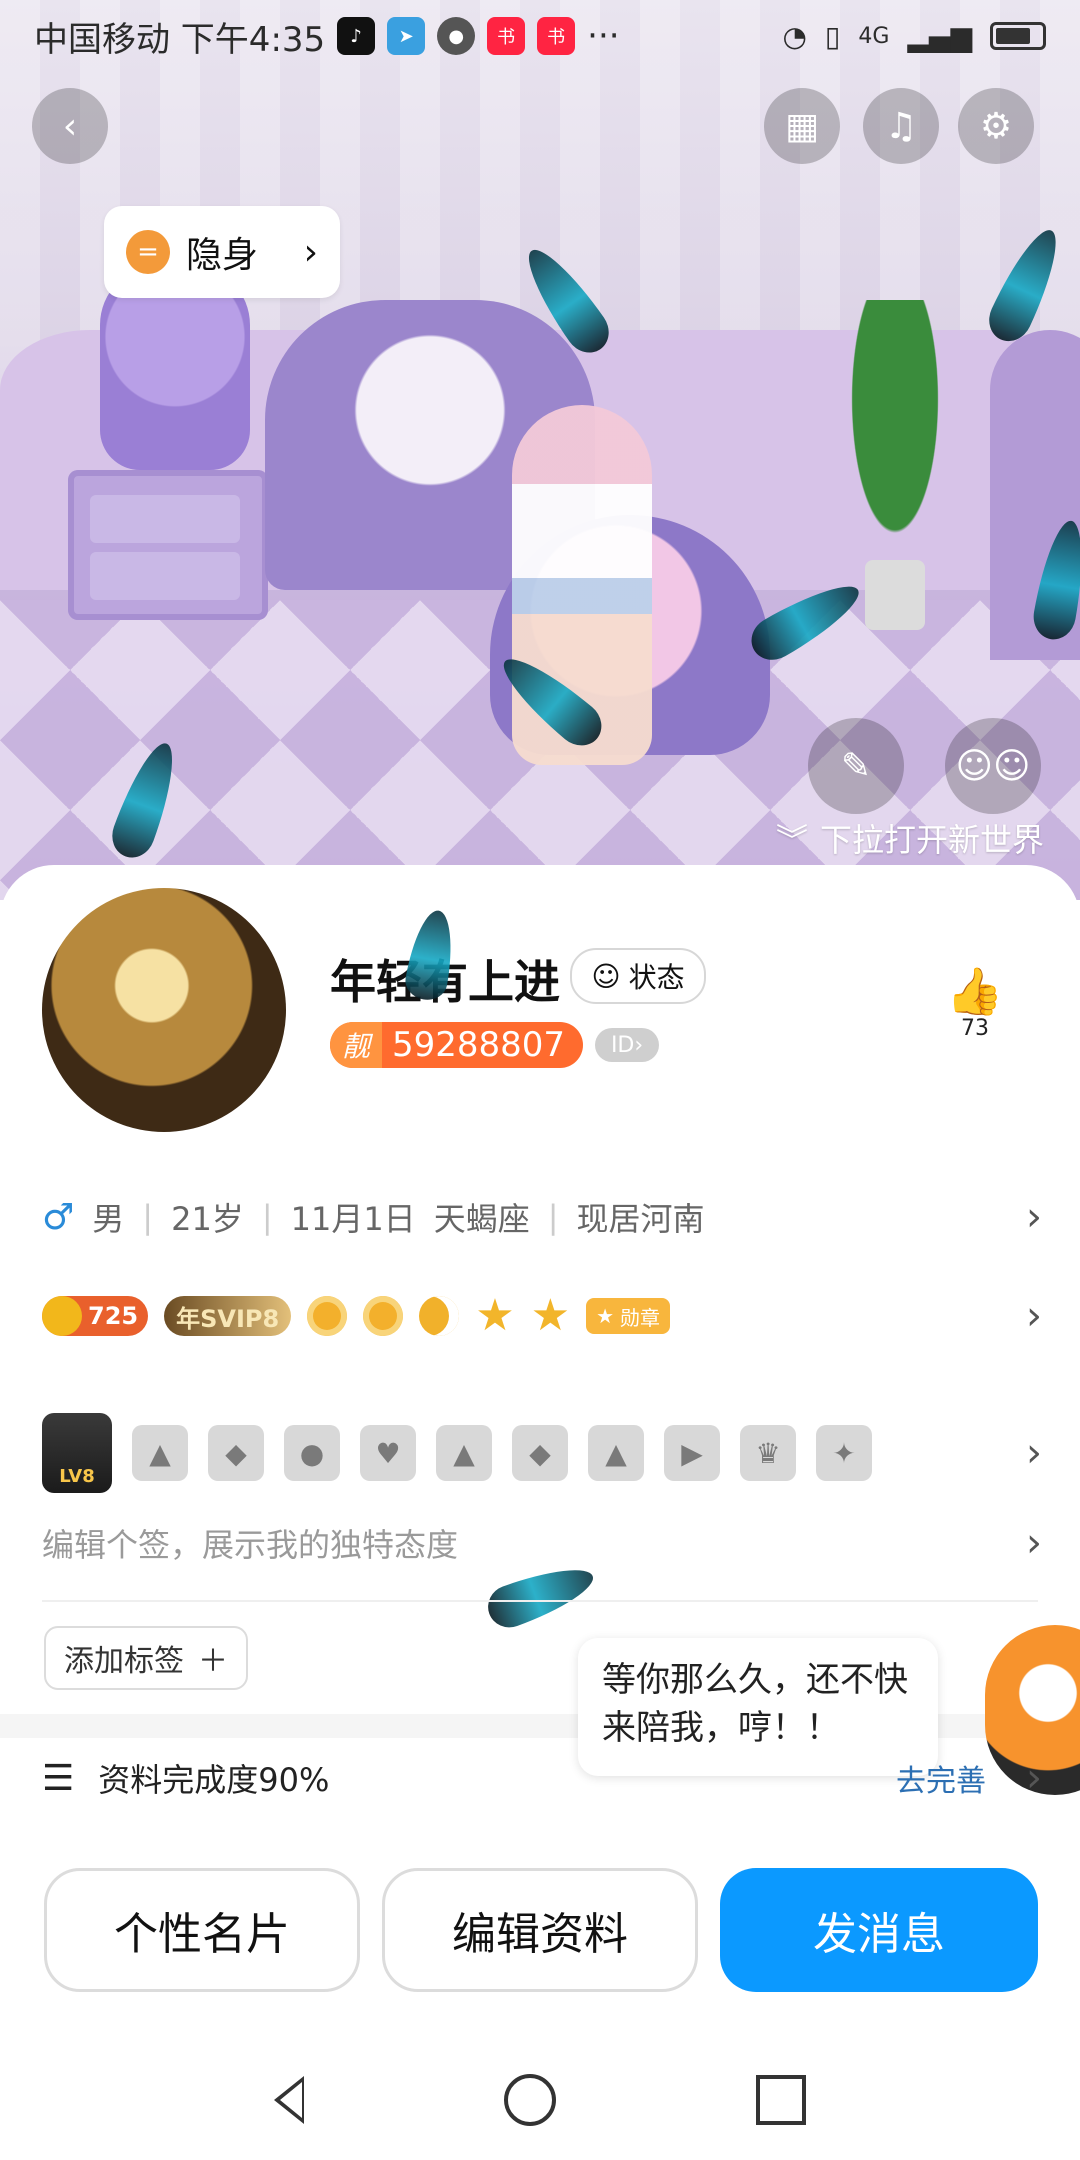 The image size is (1080, 2160). Describe the element at coordinates (180, 39) in the screenshot. I see `carrier-time: 中国移动 下午4:35` at that location.